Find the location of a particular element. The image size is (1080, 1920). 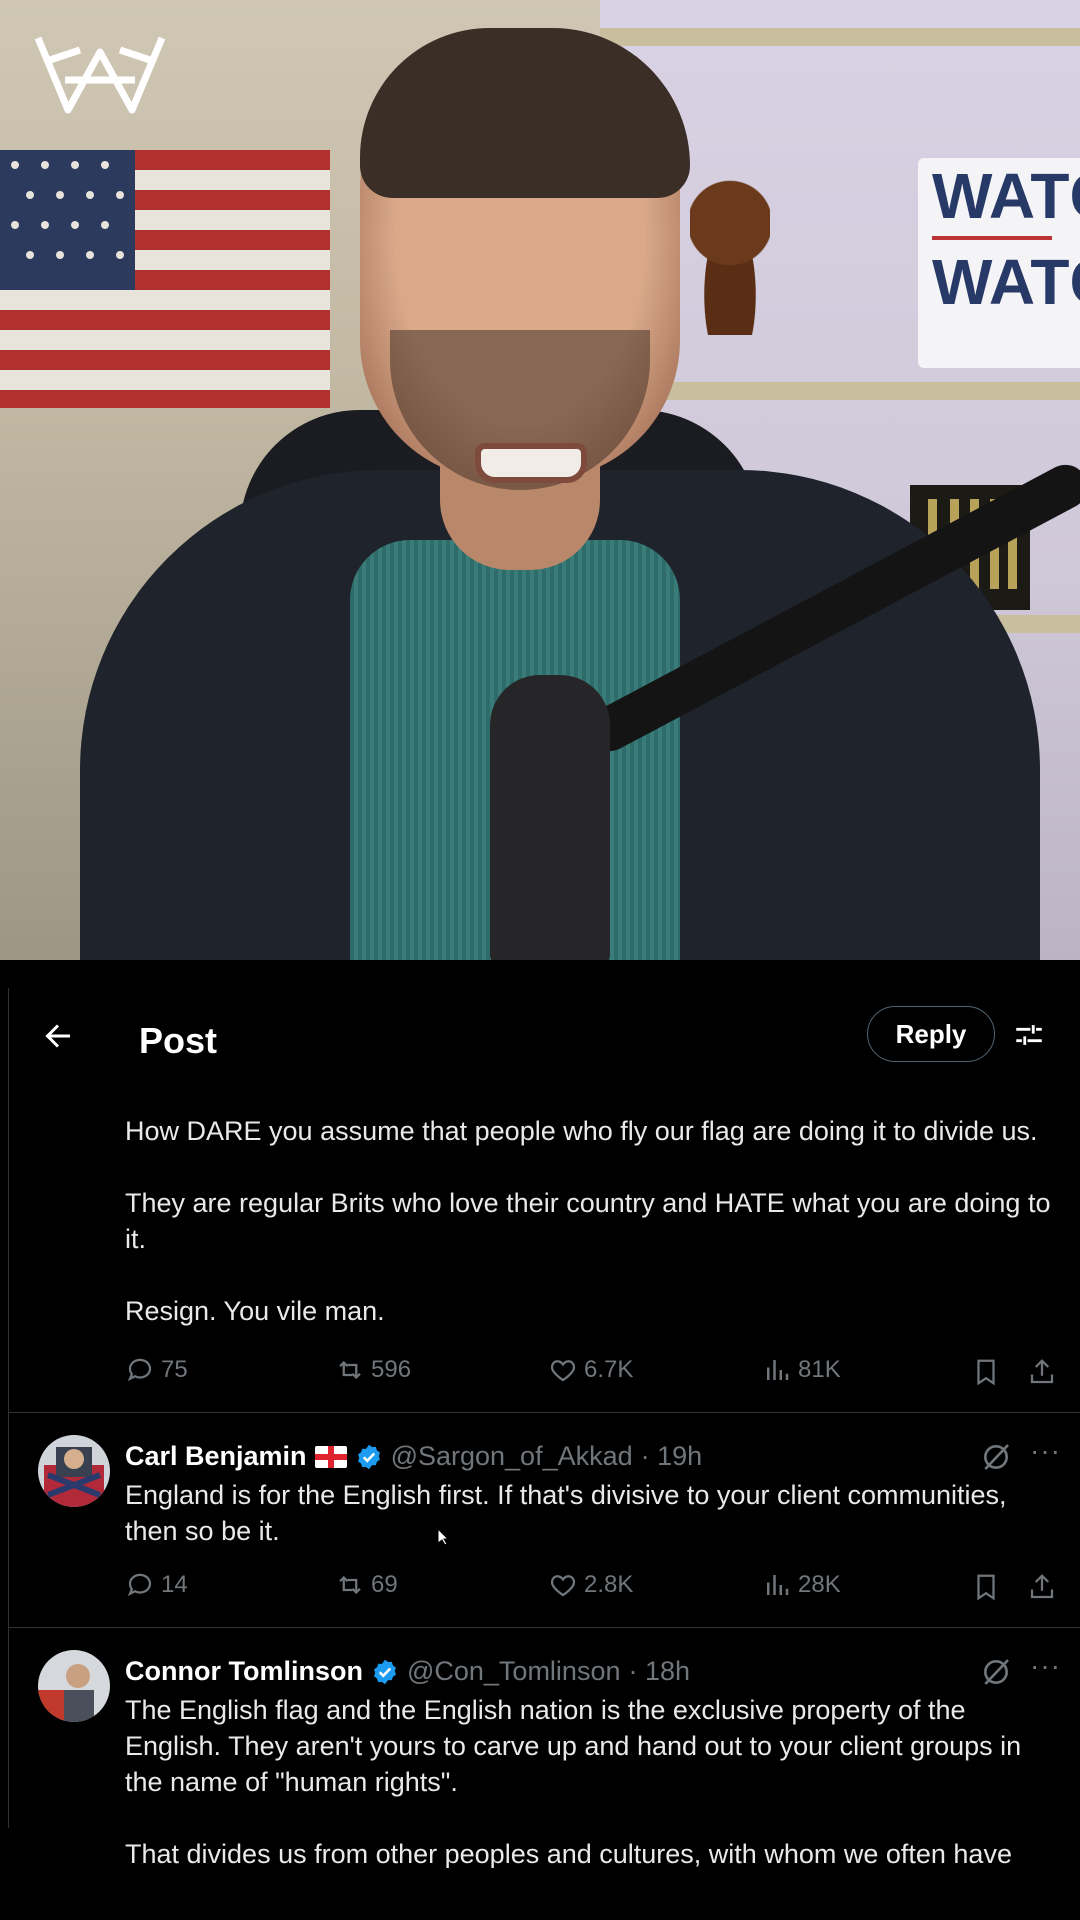

post-header: Post Reply is located at coordinates (540, 1039).